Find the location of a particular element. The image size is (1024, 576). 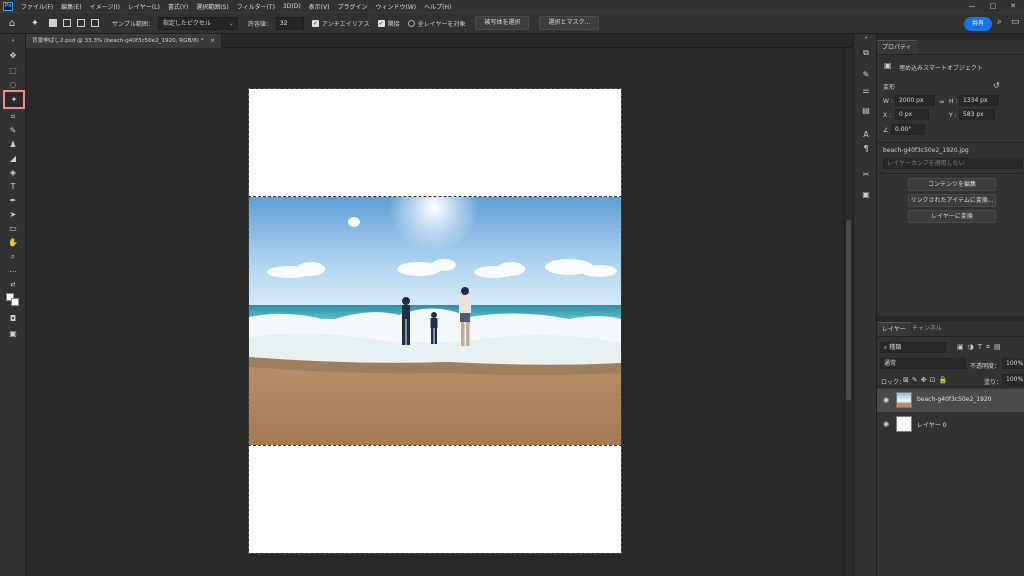

antialias-label: アンチエイリアス is located at coordinates (345, 24).